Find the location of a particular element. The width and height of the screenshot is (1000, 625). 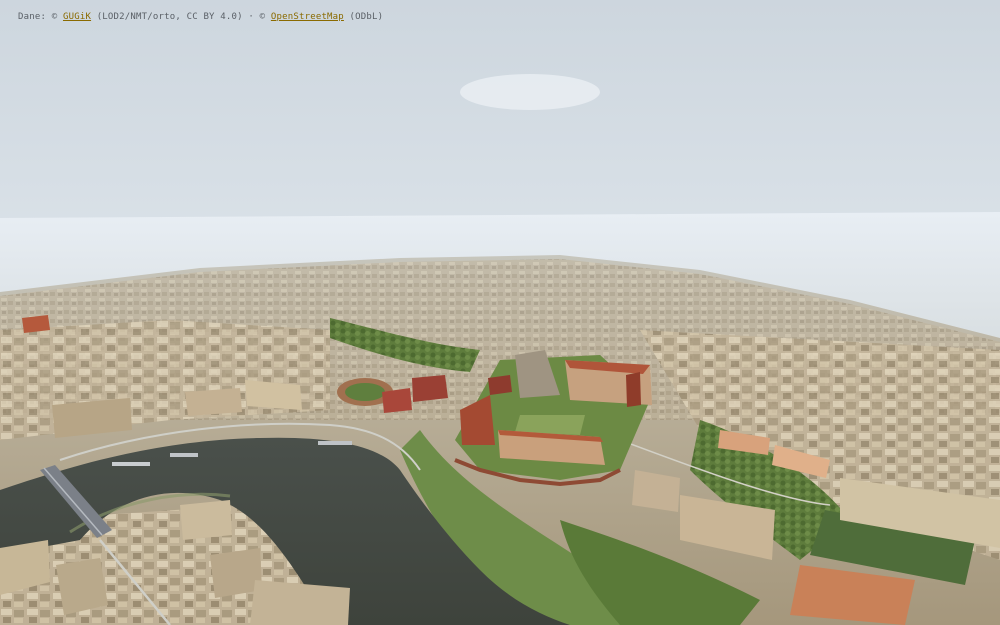

wawel-tower is located at coordinates (633, 389).